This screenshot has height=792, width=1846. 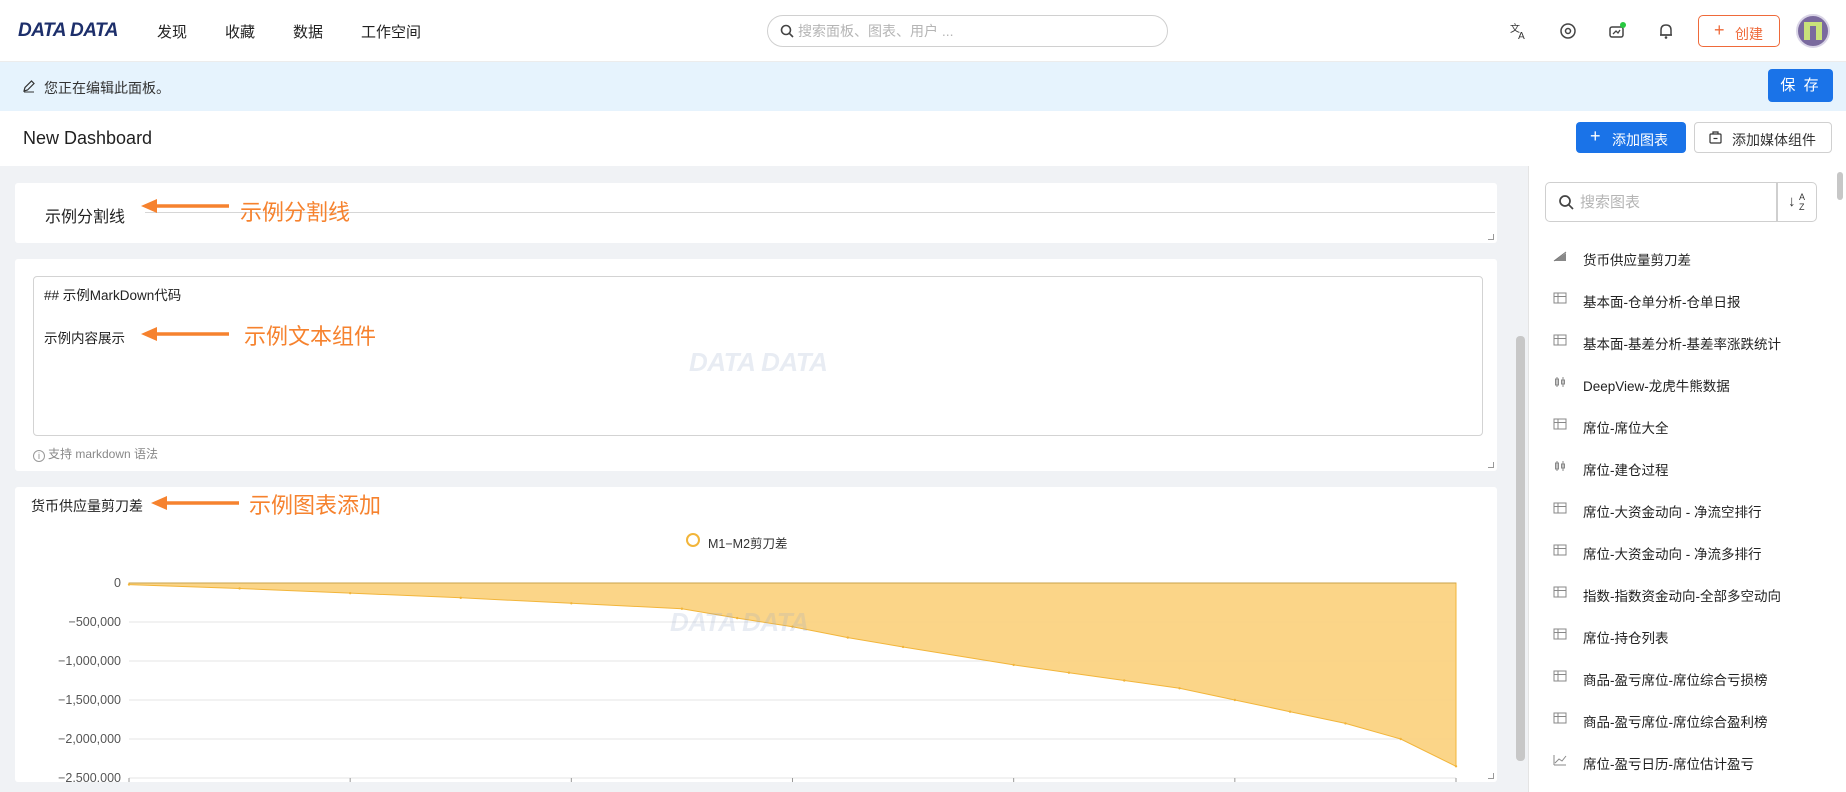 I want to click on y-tick-label: −1,500,000, so click(x=89, y=700).